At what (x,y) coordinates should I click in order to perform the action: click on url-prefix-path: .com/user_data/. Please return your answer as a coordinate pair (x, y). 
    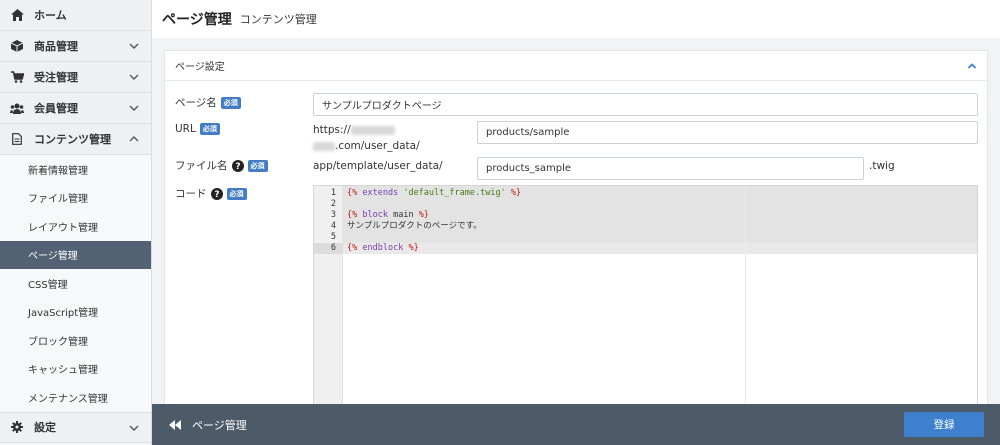
    Looking at the image, I should click on (366, 146).